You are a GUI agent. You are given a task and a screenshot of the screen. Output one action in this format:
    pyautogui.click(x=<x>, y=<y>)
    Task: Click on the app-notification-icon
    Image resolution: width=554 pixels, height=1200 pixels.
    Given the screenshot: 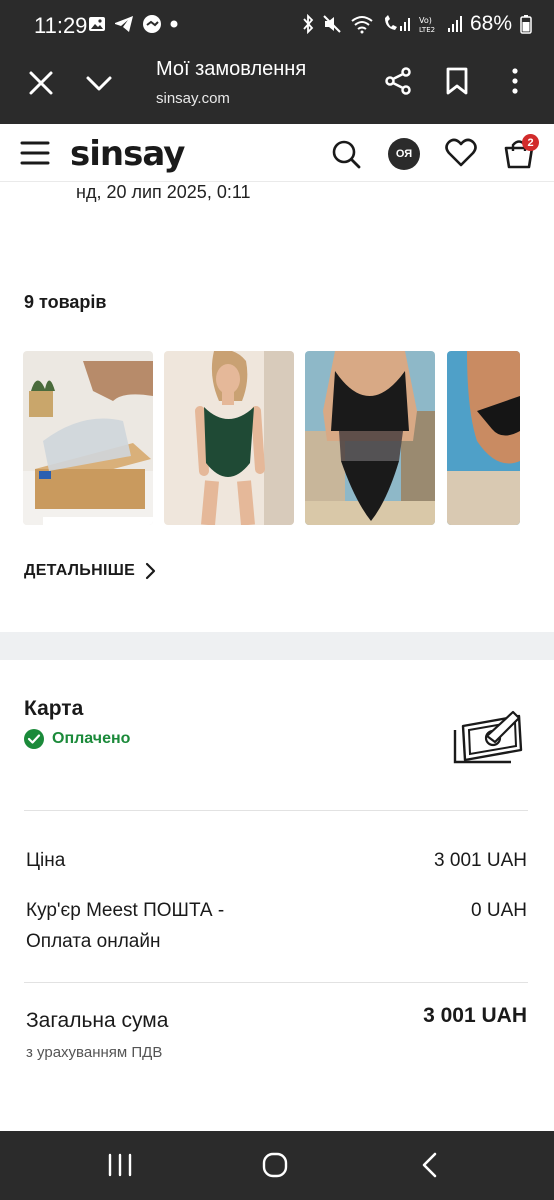 What is the action you would take?
    pyautogui.click(x=152, y=24)
    